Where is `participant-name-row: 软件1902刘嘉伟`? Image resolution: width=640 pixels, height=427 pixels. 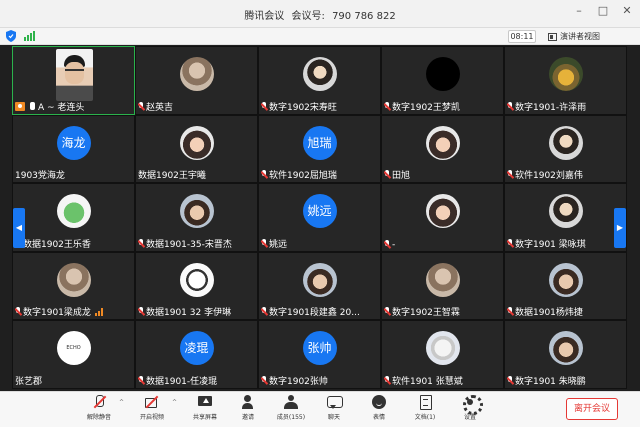 participant-name-row: 软件1902刘嘉伟 is located at coordinates (565, 174).